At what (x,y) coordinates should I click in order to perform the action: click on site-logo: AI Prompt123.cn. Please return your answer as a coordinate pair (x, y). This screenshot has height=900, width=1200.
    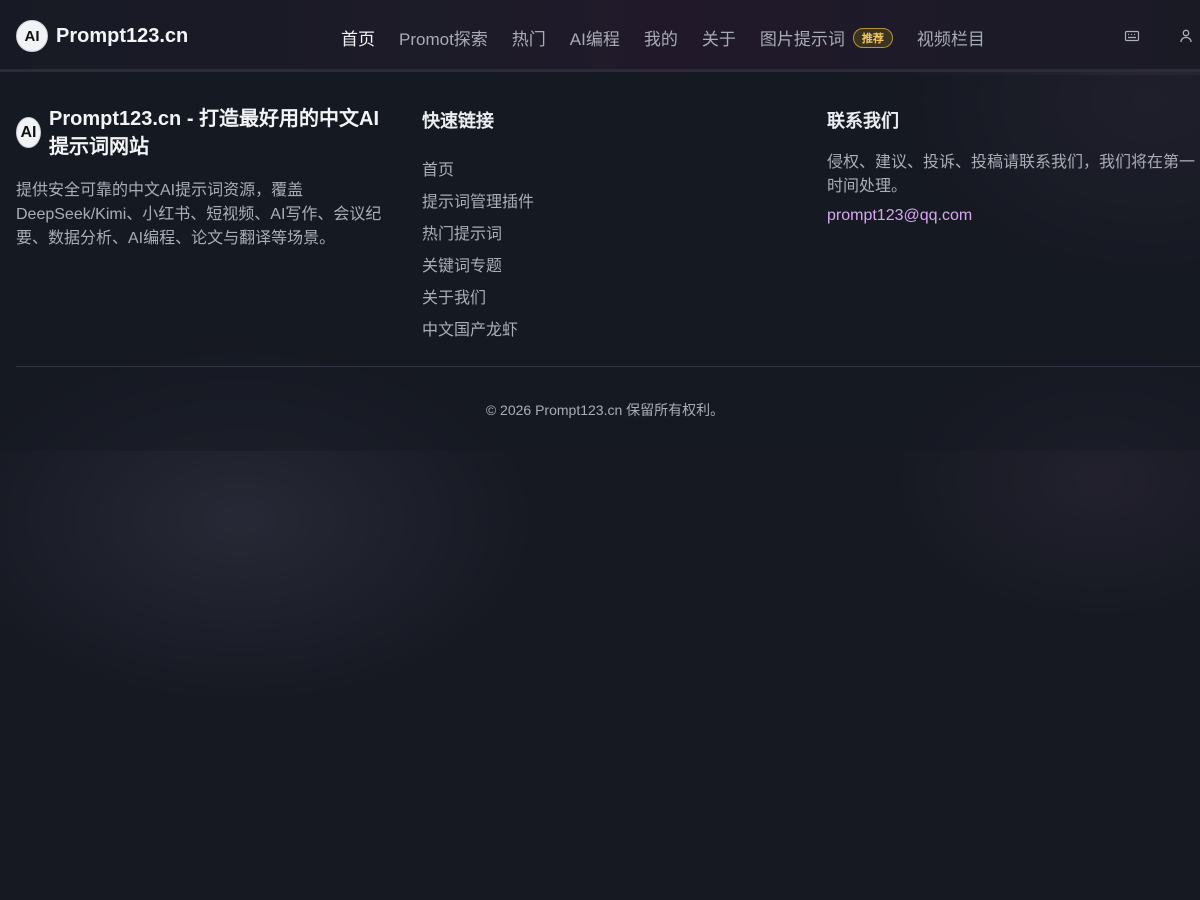
    Looking at the image, I should click on (102, 36).